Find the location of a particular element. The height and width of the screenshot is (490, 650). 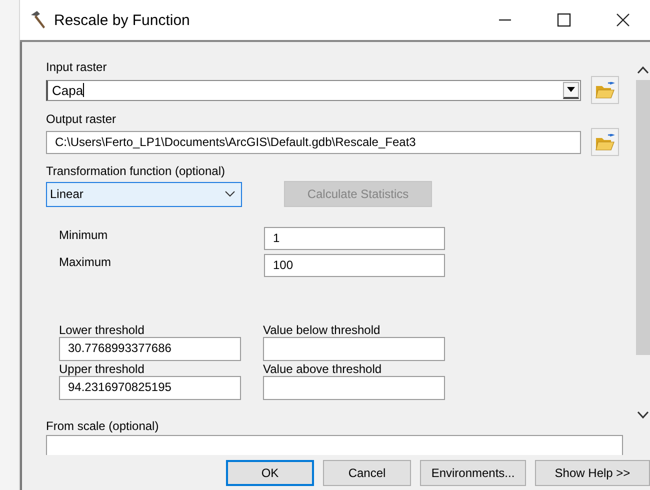

dialog-button: Cancel is located at coordinates (367, 473).